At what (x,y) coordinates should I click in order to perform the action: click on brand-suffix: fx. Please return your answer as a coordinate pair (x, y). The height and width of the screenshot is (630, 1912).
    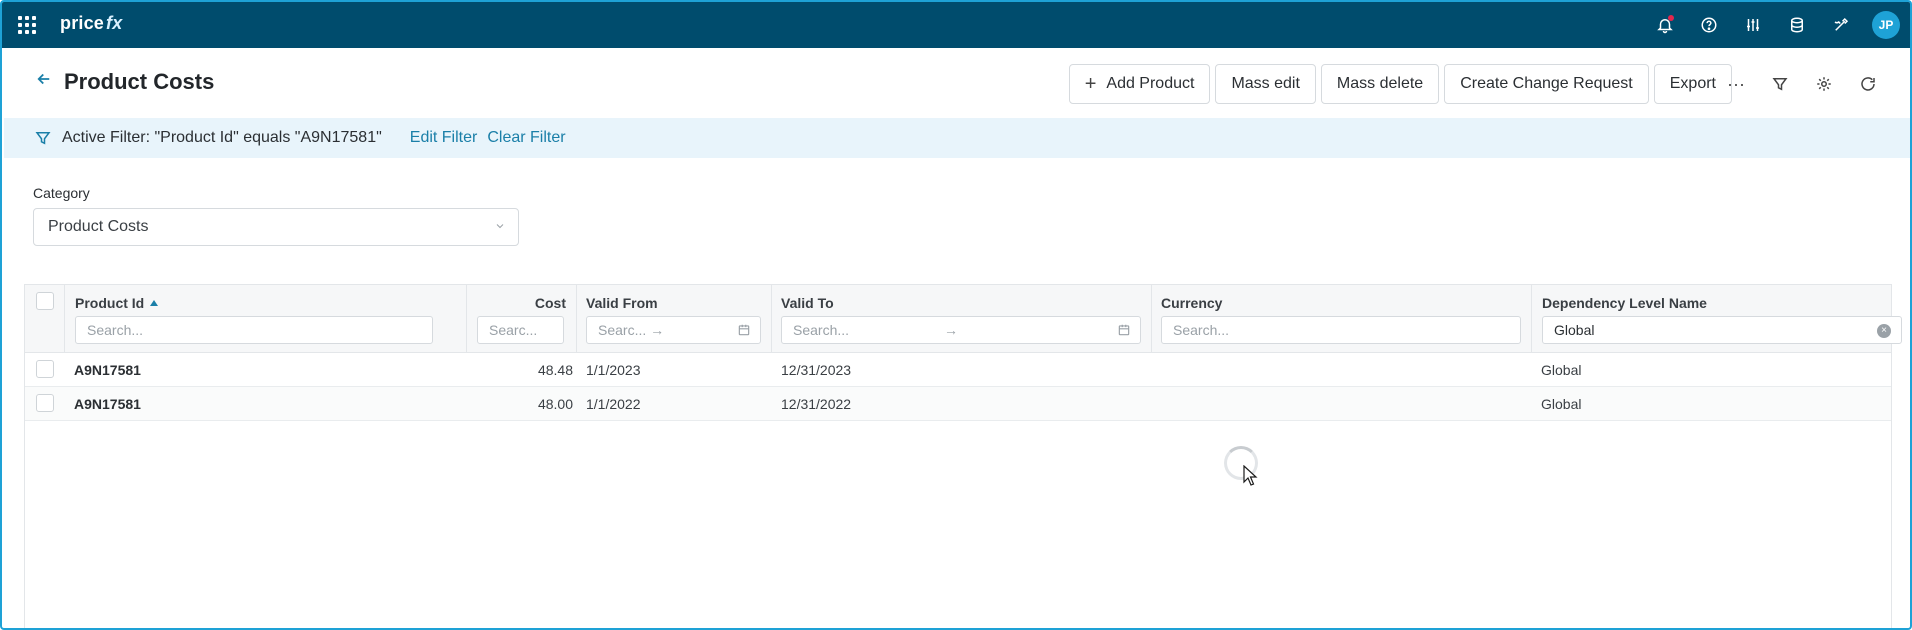
    Looking at the image, I should click on (114, 23).